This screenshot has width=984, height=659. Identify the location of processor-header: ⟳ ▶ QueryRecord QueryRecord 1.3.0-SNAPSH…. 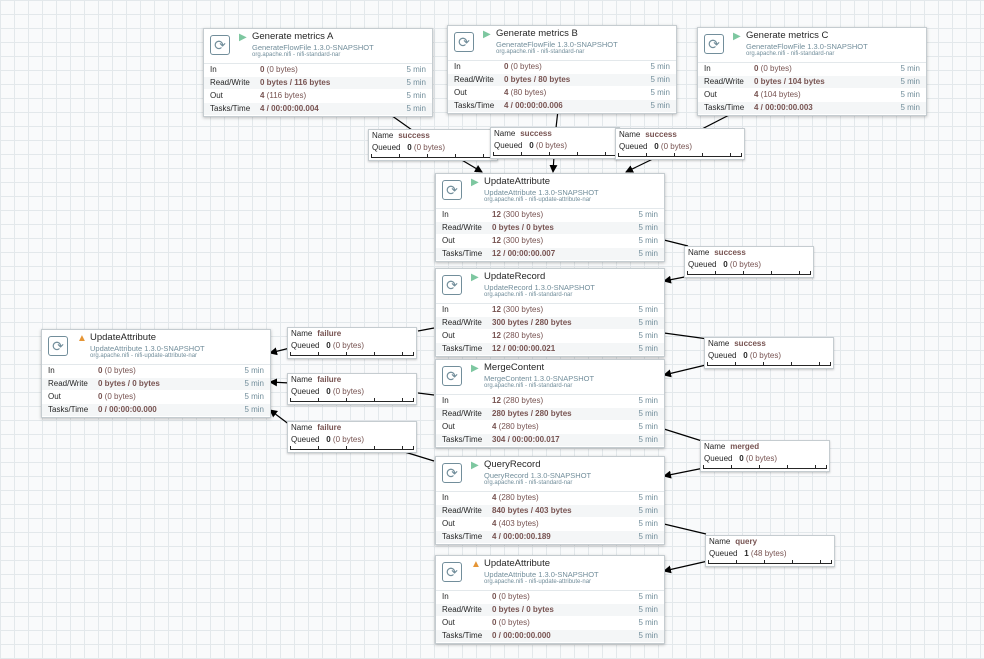
(550, 474).